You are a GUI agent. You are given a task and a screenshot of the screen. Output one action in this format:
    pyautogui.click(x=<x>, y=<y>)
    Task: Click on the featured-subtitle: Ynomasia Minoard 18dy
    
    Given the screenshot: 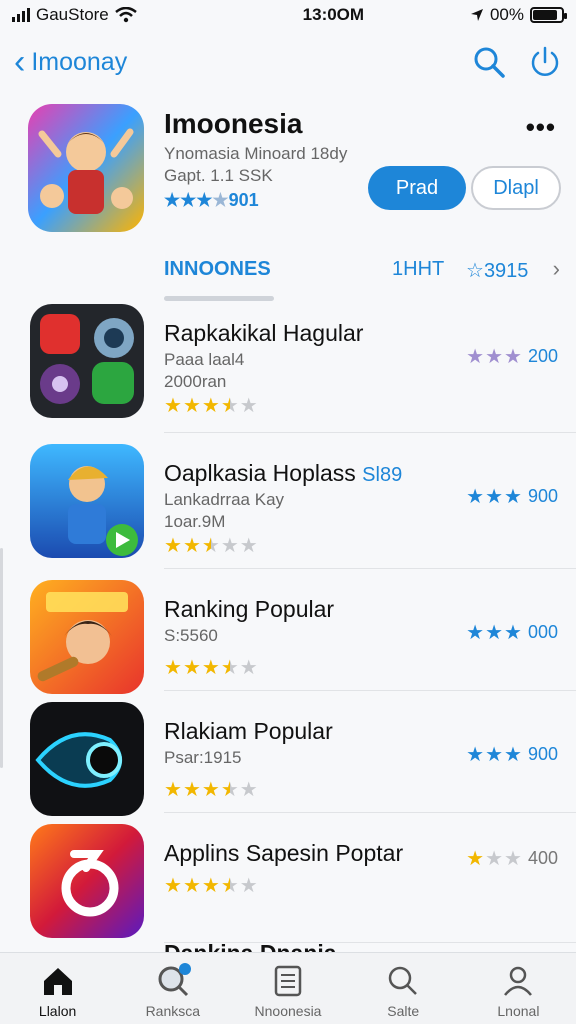 What is the action you would take?
    pyautogui.click(x=256, y=153)
    